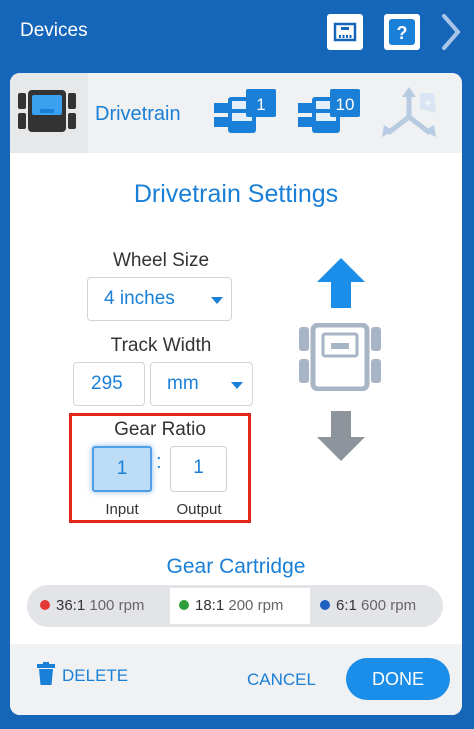 Image resolution: width=474 pixels, height=729 pixels. I want to click on dialog-footer: DELETE CANCEL DONE, so click(236, 679).